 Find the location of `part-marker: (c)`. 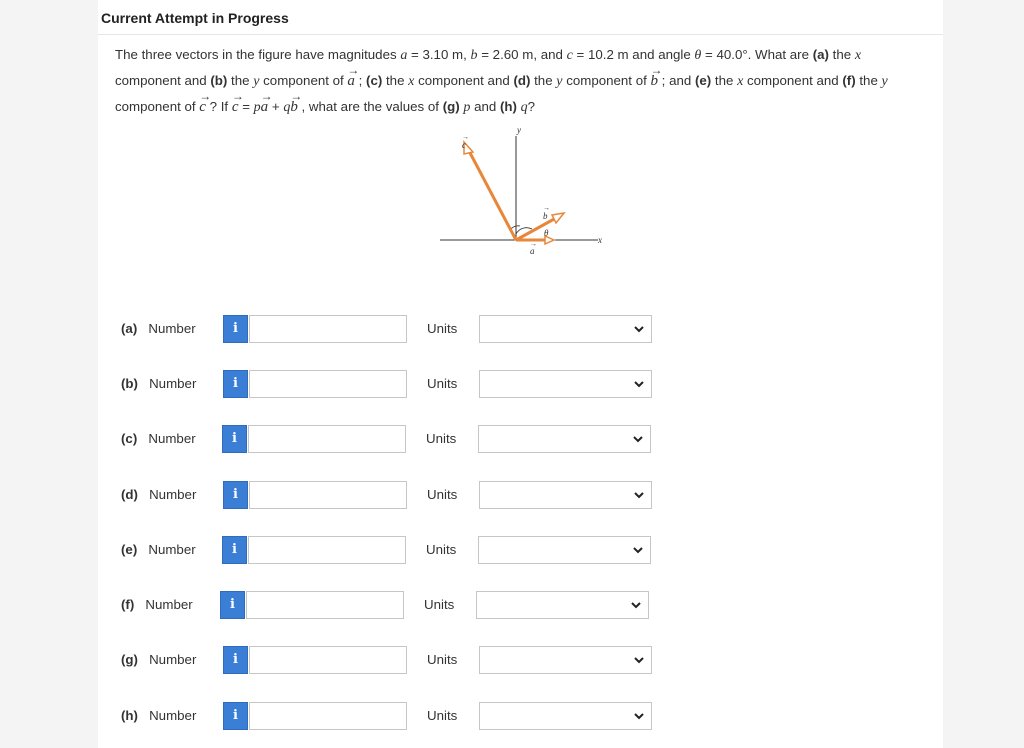

part-marker: (c) is located at coordinates (374, 80).